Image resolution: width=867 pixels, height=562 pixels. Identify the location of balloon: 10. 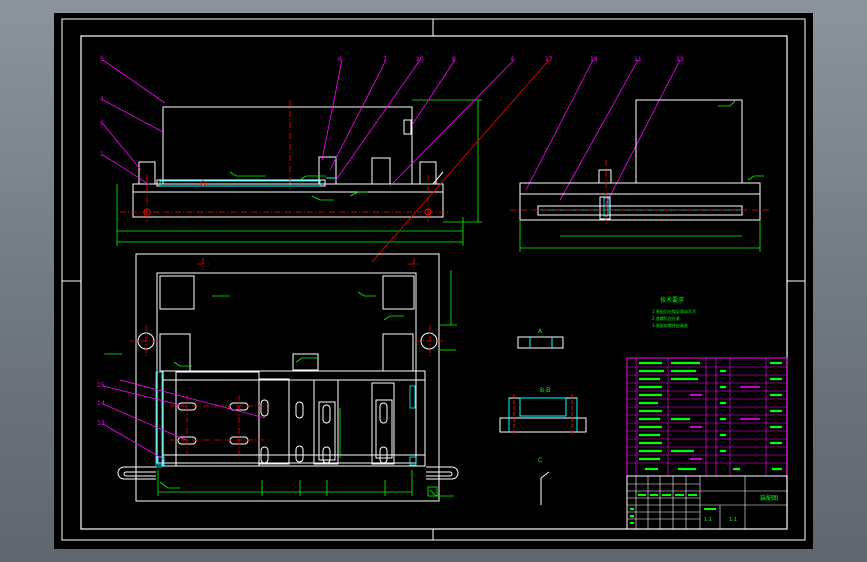
(420, 59).